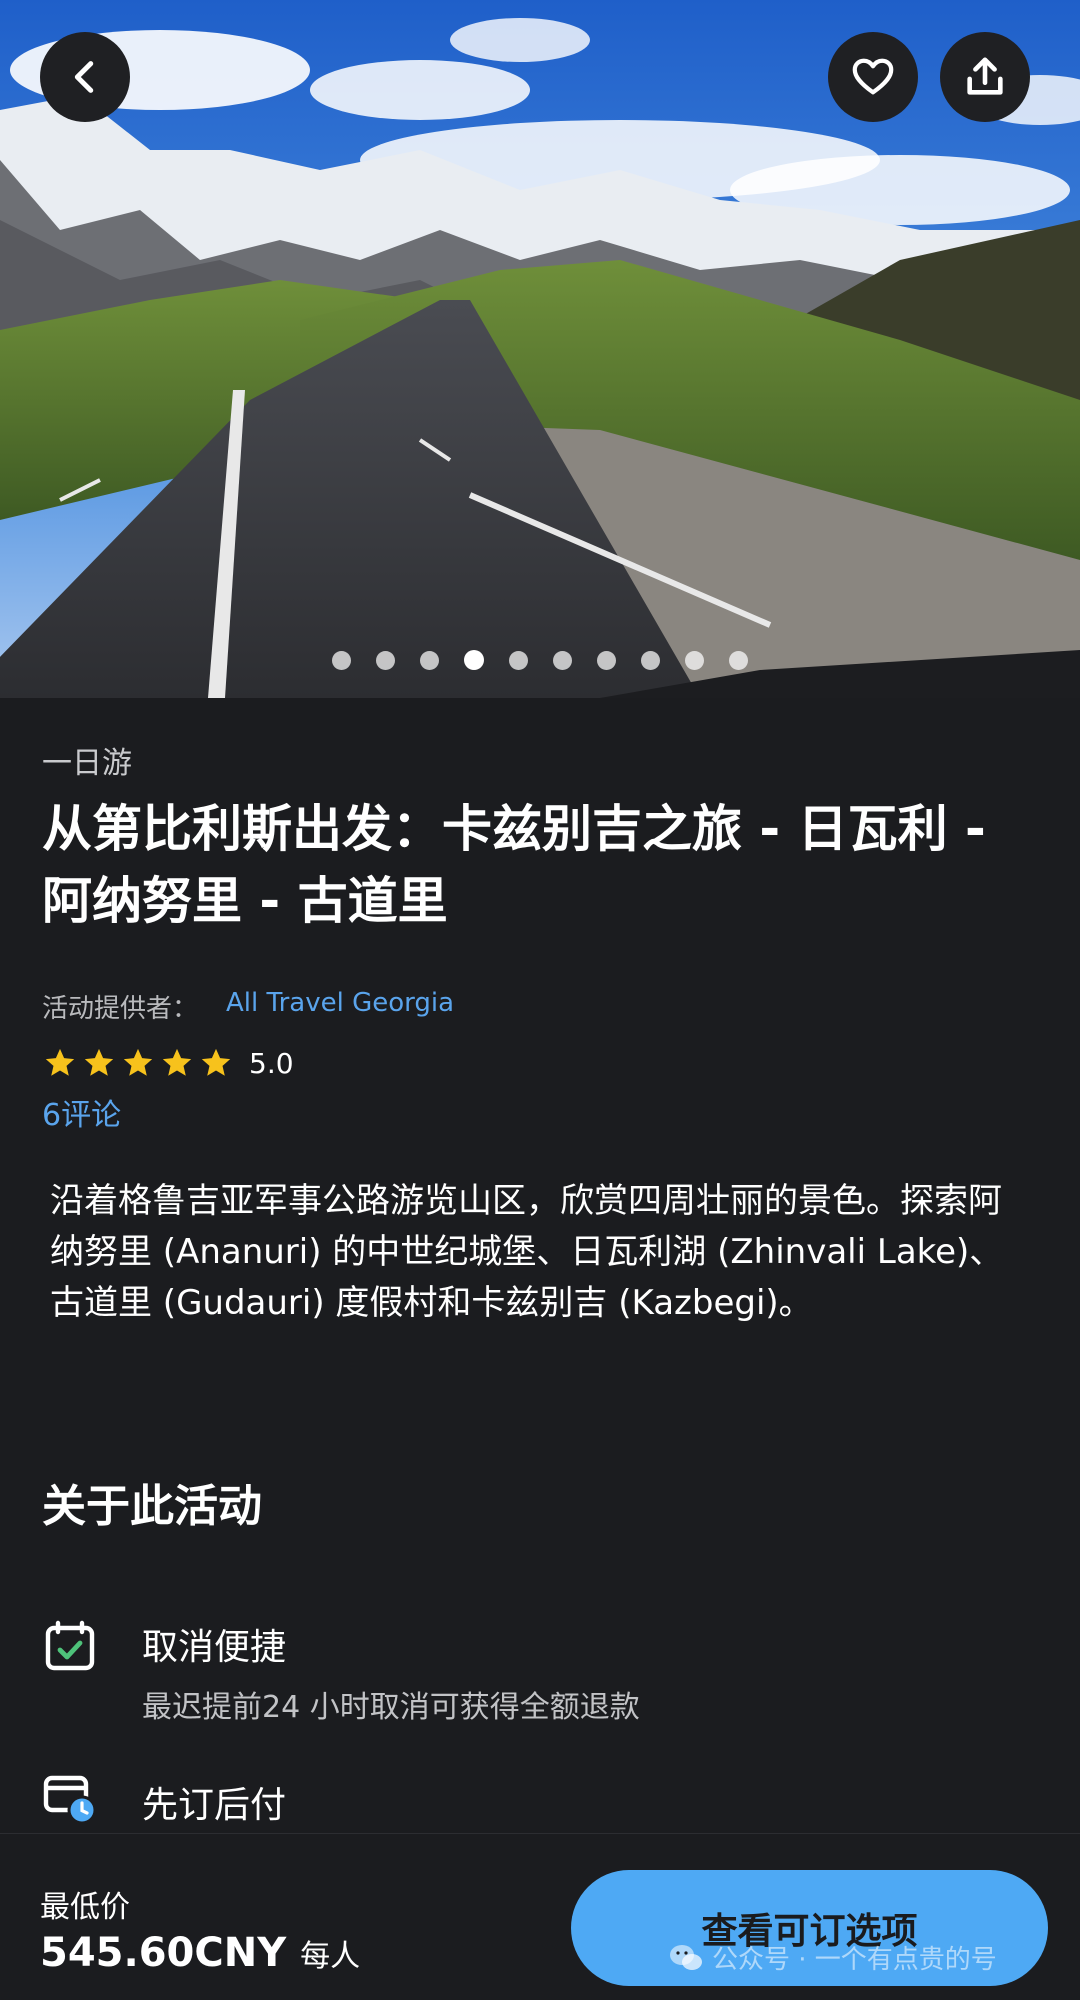 Image resolution: width=1080 pixels, height=2000 pixels. I want to click on price-row: 545.60CNY 每人, so click(200, 1953).